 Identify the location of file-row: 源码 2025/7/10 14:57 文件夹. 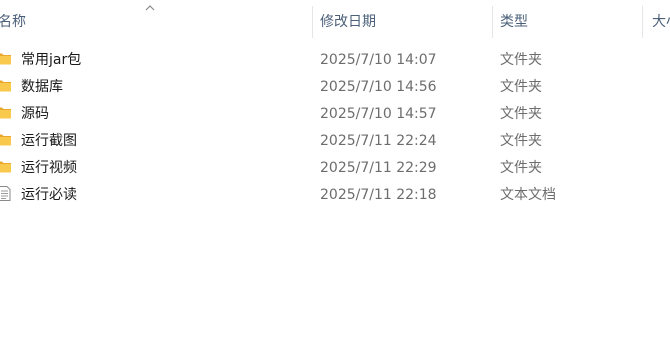
(335, 113).